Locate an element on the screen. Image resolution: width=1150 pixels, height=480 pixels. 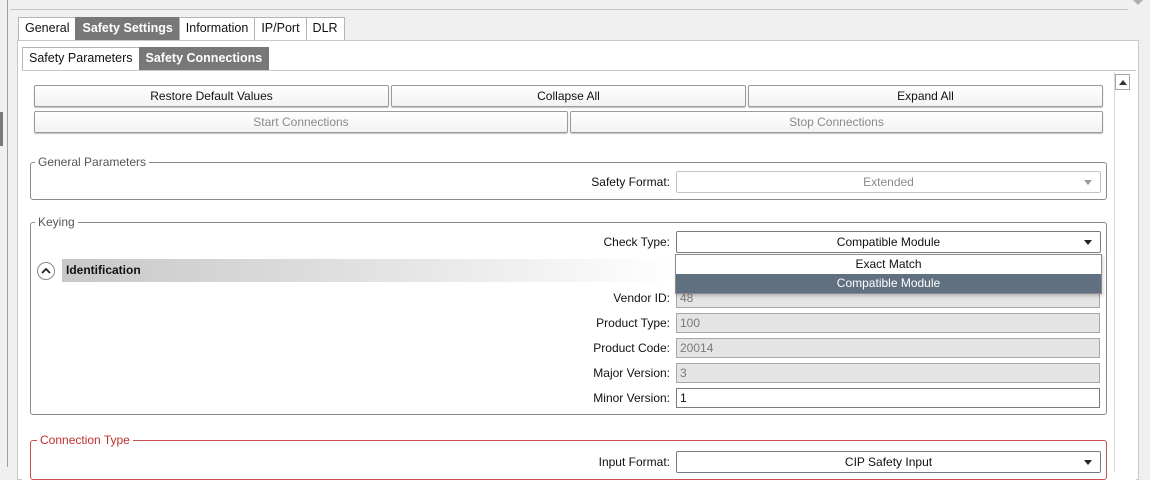
safety-format-value: Extended is located at coordinates (888, 182).